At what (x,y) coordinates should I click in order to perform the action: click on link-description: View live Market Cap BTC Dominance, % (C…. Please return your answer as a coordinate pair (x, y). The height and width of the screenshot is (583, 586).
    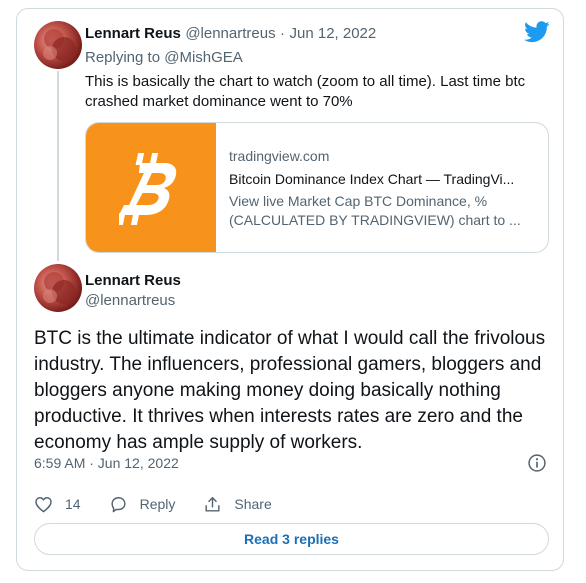
    Looking at the image, I should click on (375, 210).